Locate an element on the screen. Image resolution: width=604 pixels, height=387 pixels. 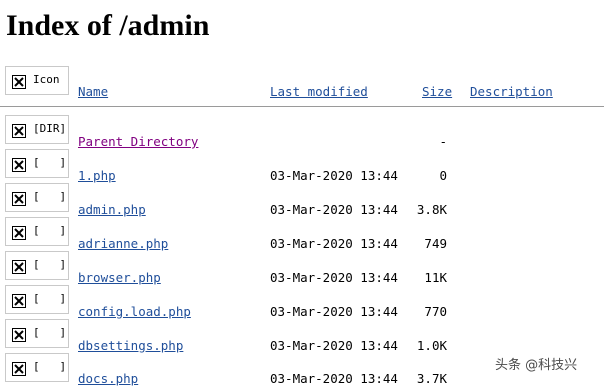
row-size: 749 is located at coordinates (435, 243).